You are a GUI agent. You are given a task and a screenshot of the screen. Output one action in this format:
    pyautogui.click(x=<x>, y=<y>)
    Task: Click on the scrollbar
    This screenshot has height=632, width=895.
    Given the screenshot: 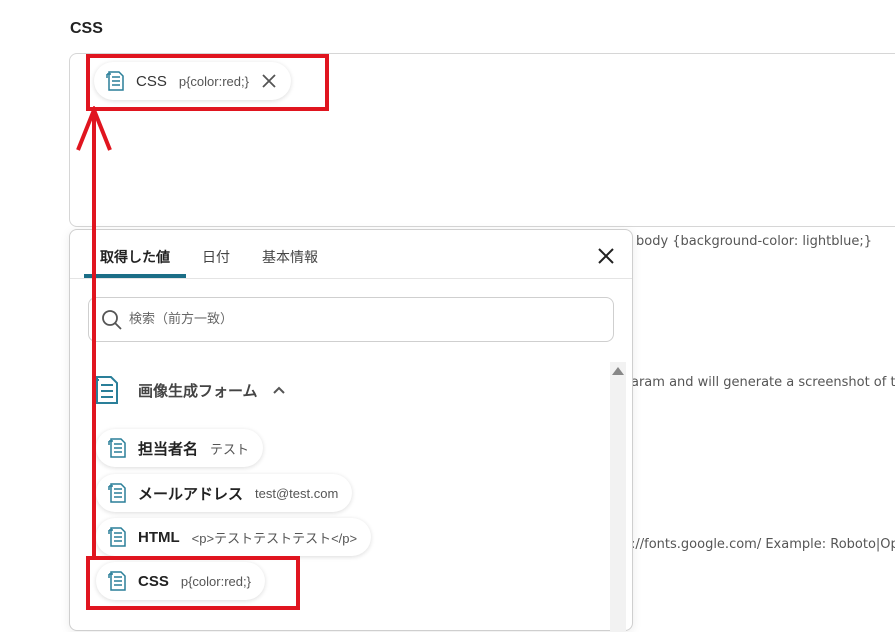 What is the action you would take?
    pyautogui.click(x=618, y=497)
    